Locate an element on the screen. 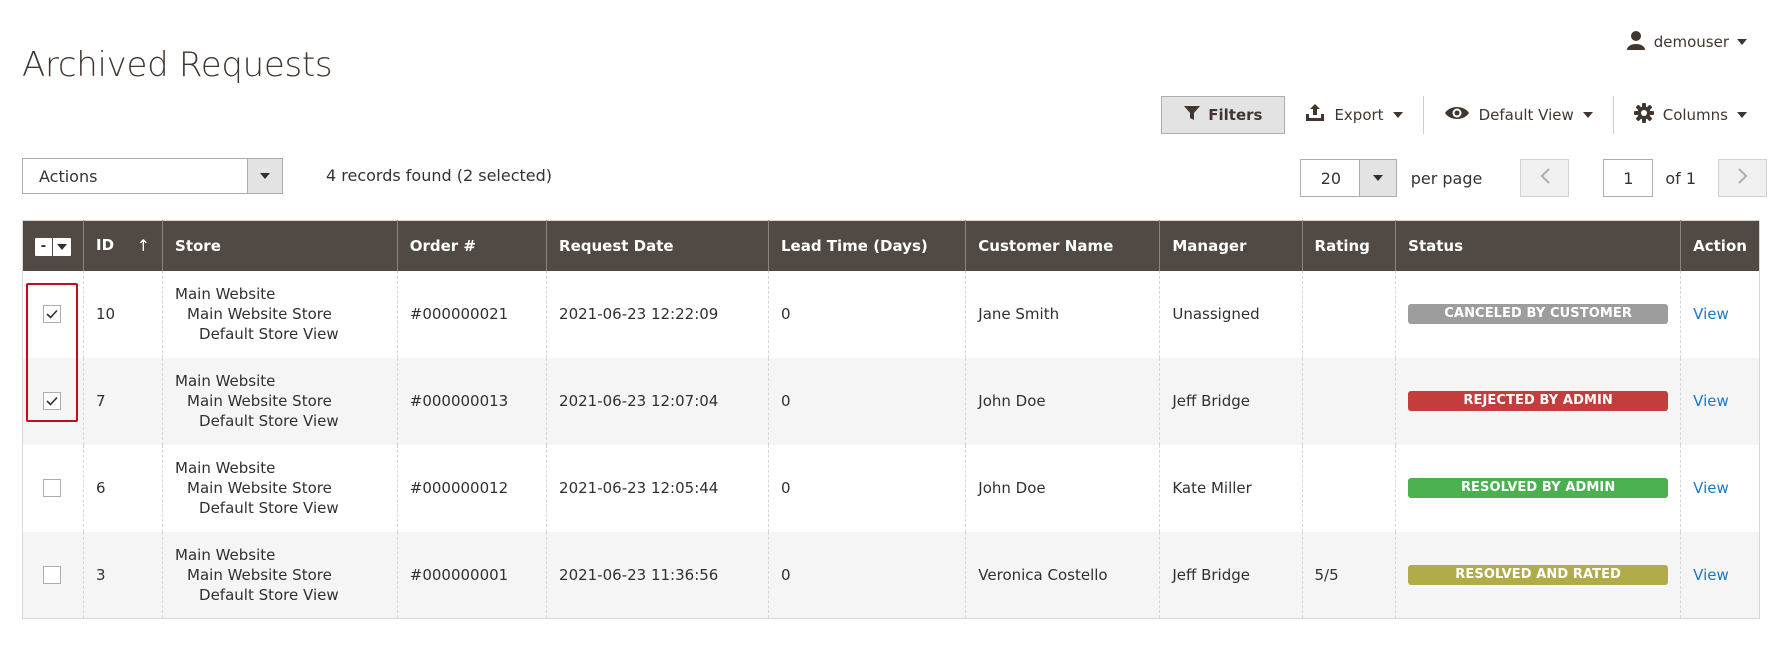 This screenshot has width=1787, height=652. column-header-status: Status is located at coordinates (1538, 245).